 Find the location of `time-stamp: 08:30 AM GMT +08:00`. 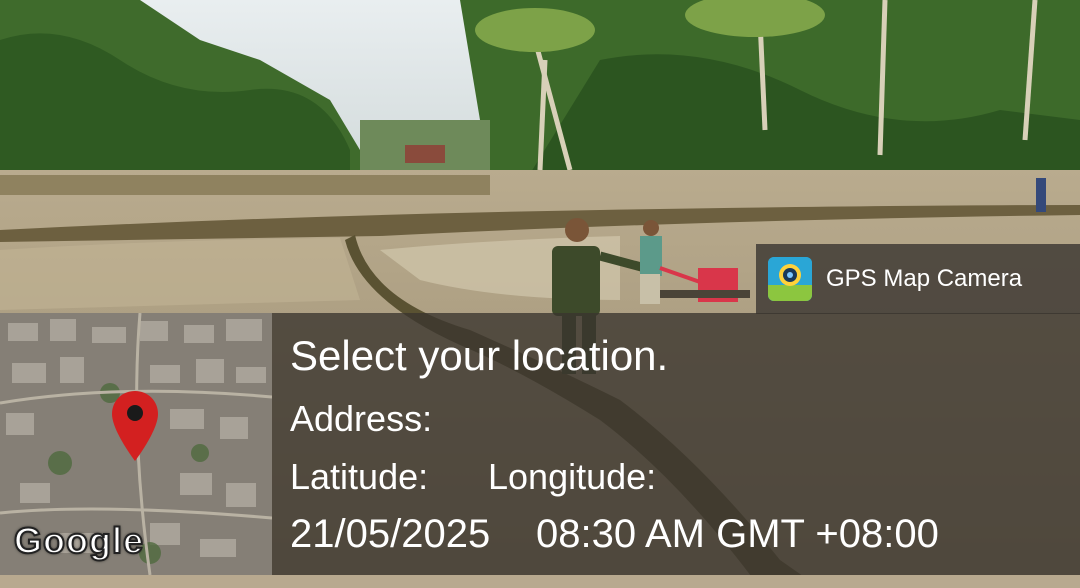

time-stamp: 08:30 AM GMT +08:00 is located at coordinates (737, 534).